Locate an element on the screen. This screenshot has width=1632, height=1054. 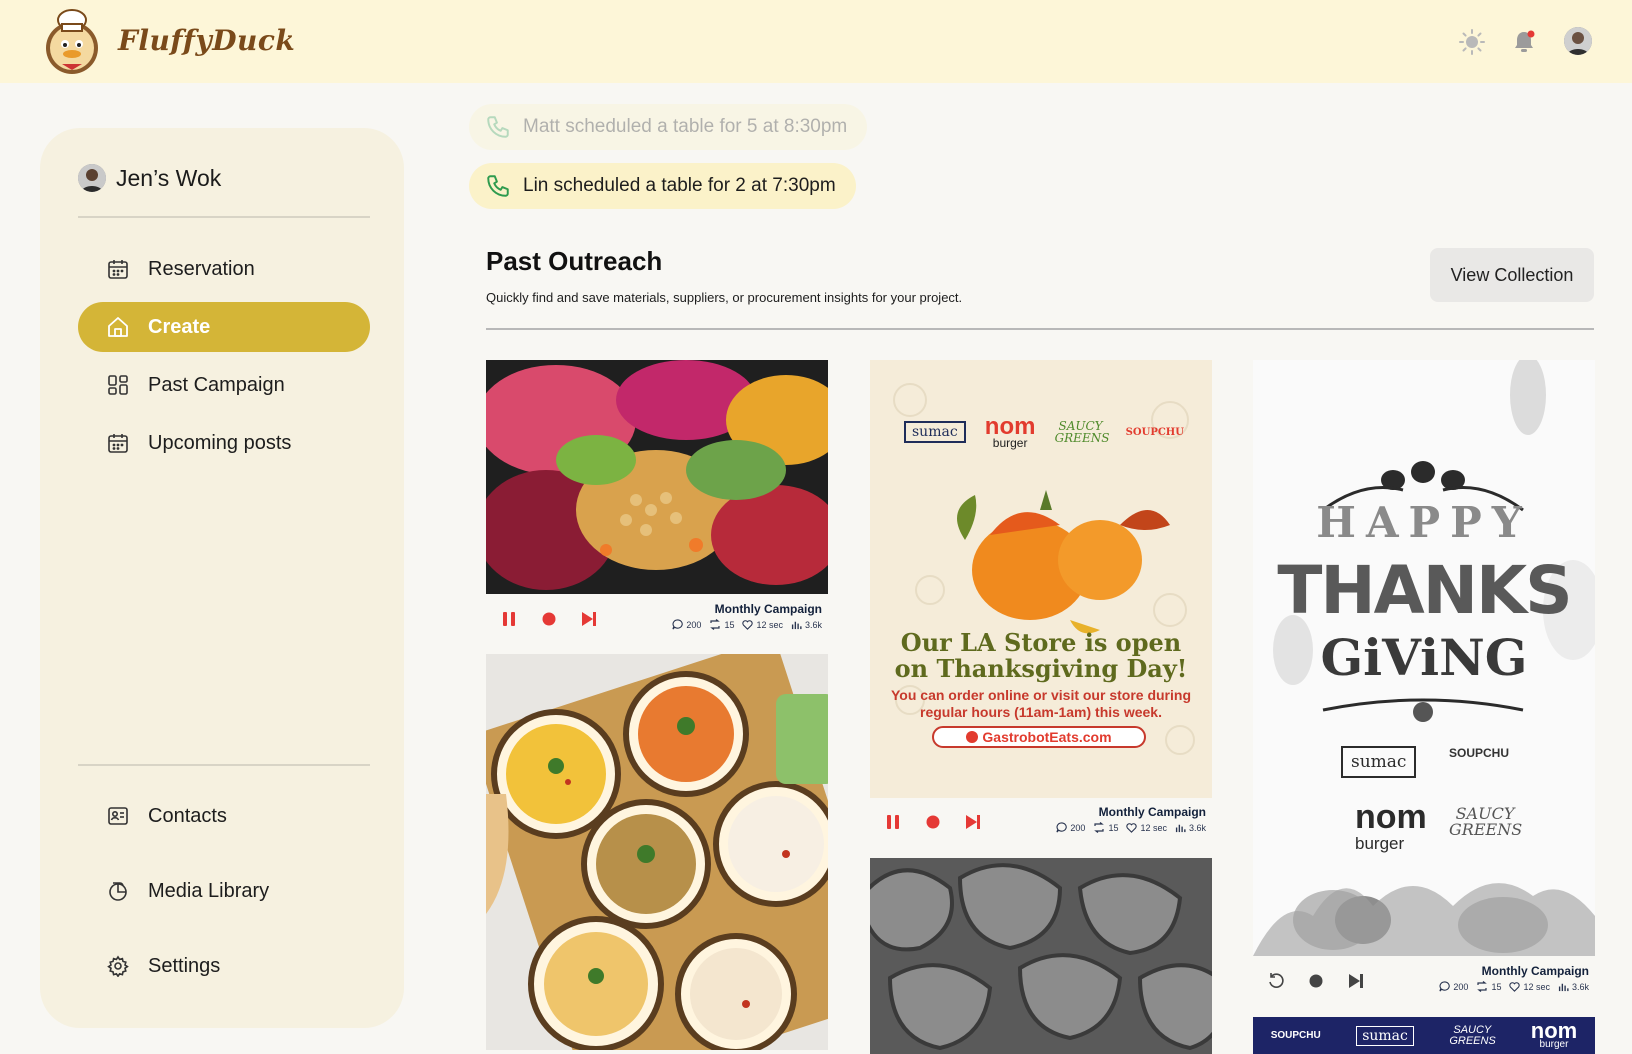
section-title: Past Outreach is located at coordinates (574, 261).